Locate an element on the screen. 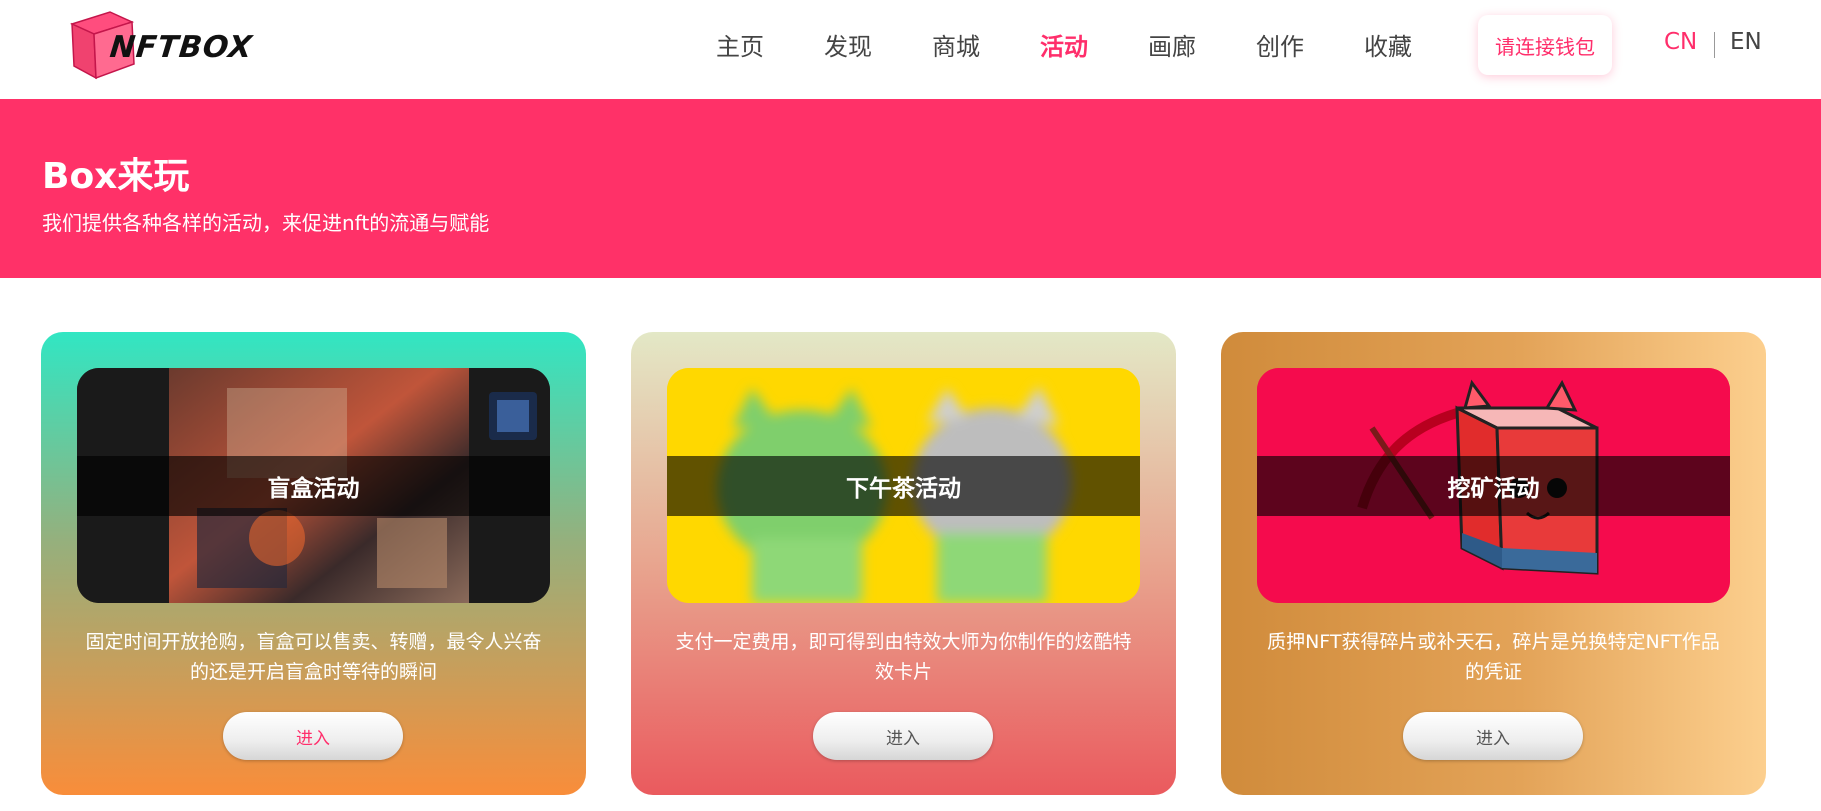 The width and height of the screenshot is (1821, 811). enter-blind-box-button: 进入 is located at coordinates (313, 736).